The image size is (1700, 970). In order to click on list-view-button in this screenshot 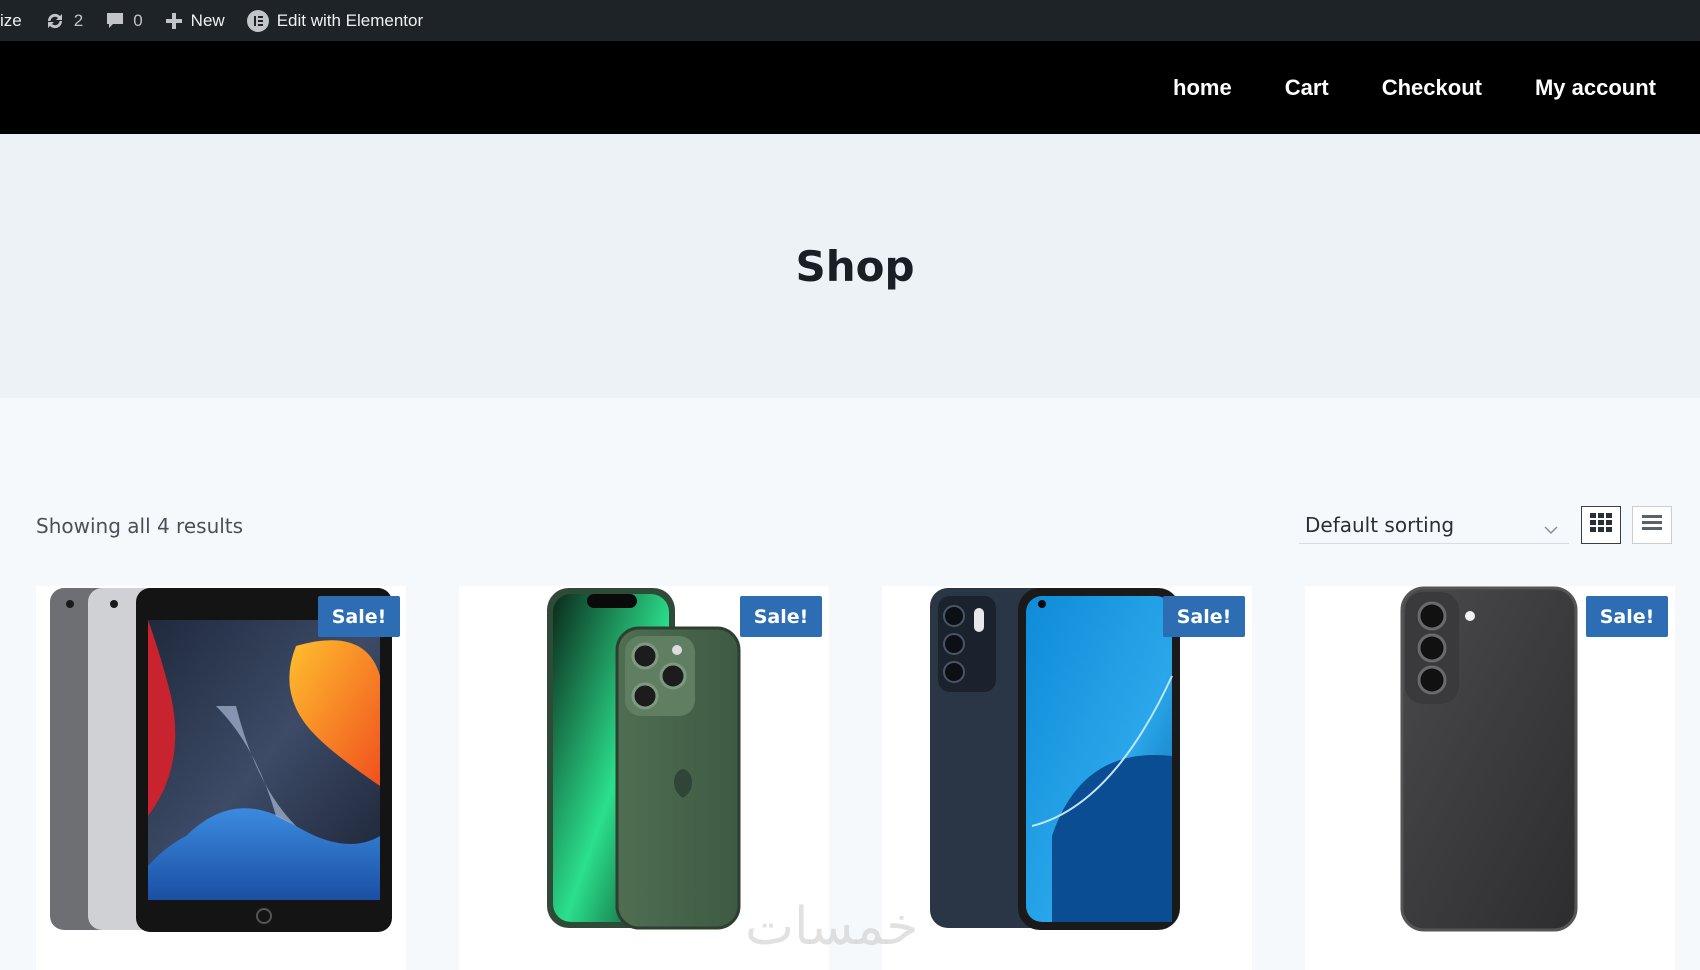, I will do `click(1652, 525)`.